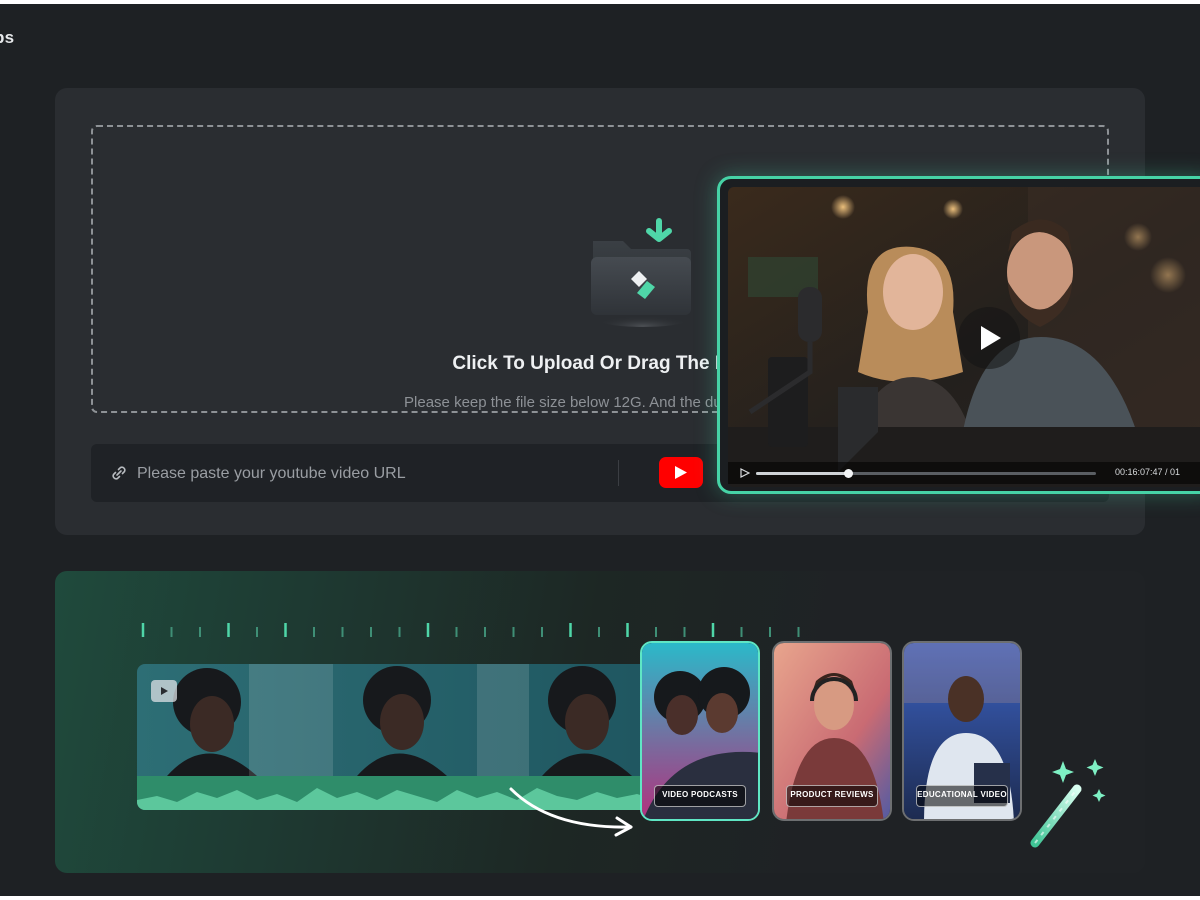 The width and height of the screenshot is (1200, 900). What do you see at coordinates (1068, 803) in the screenshot?
I see `magic-wand-icon` at bounding box center [1068, 803].